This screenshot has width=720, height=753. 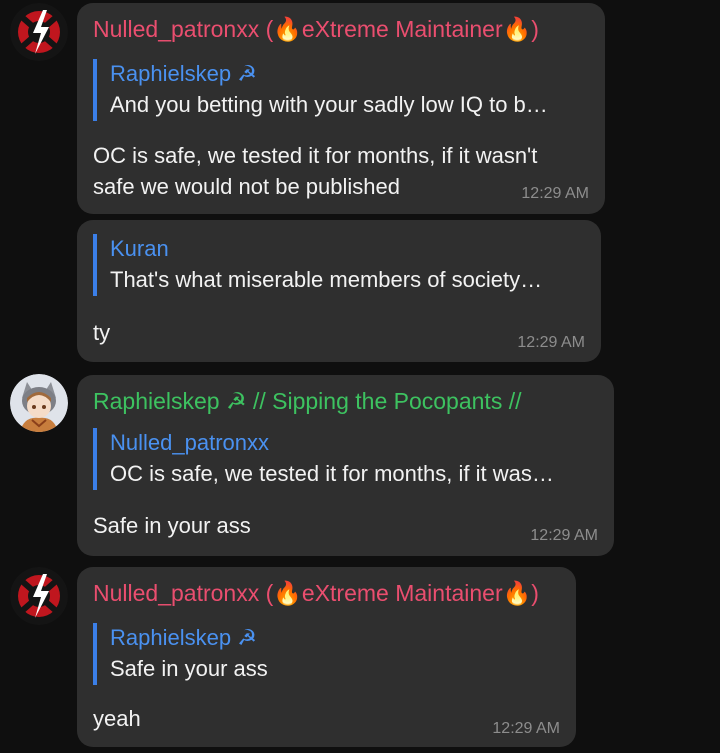 I want to click on message-text: yeah, so click(x=117, y=718).